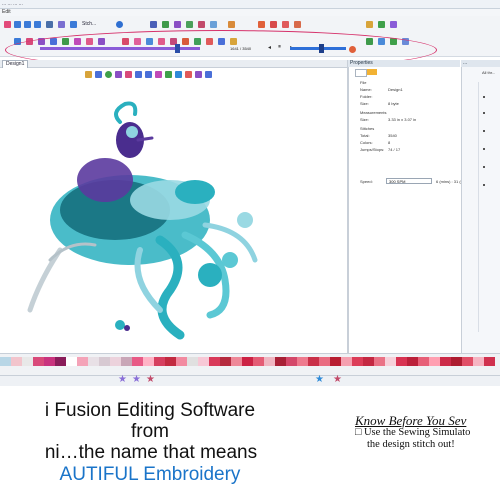 This screenshot has height=500, width=500. What do you see at coordinates (153, 24) in the screenshot?
I see `select-icon` at bounding box center [153, 24].